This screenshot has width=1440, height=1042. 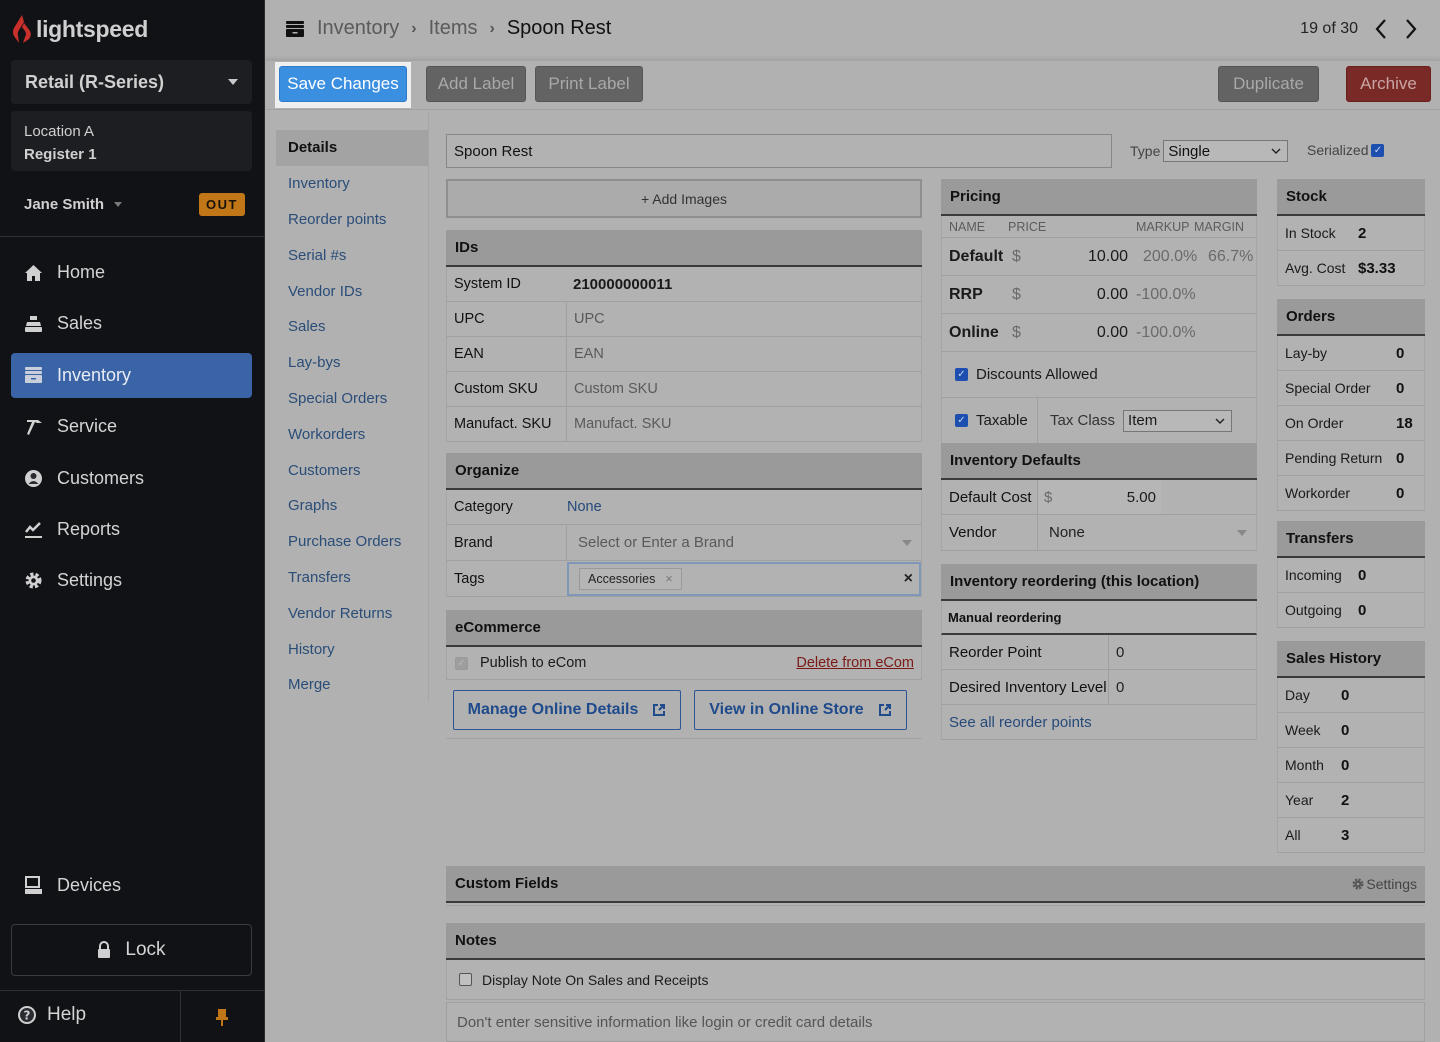 I want to click on devices-label: Devices, so click(x=89, y=885).